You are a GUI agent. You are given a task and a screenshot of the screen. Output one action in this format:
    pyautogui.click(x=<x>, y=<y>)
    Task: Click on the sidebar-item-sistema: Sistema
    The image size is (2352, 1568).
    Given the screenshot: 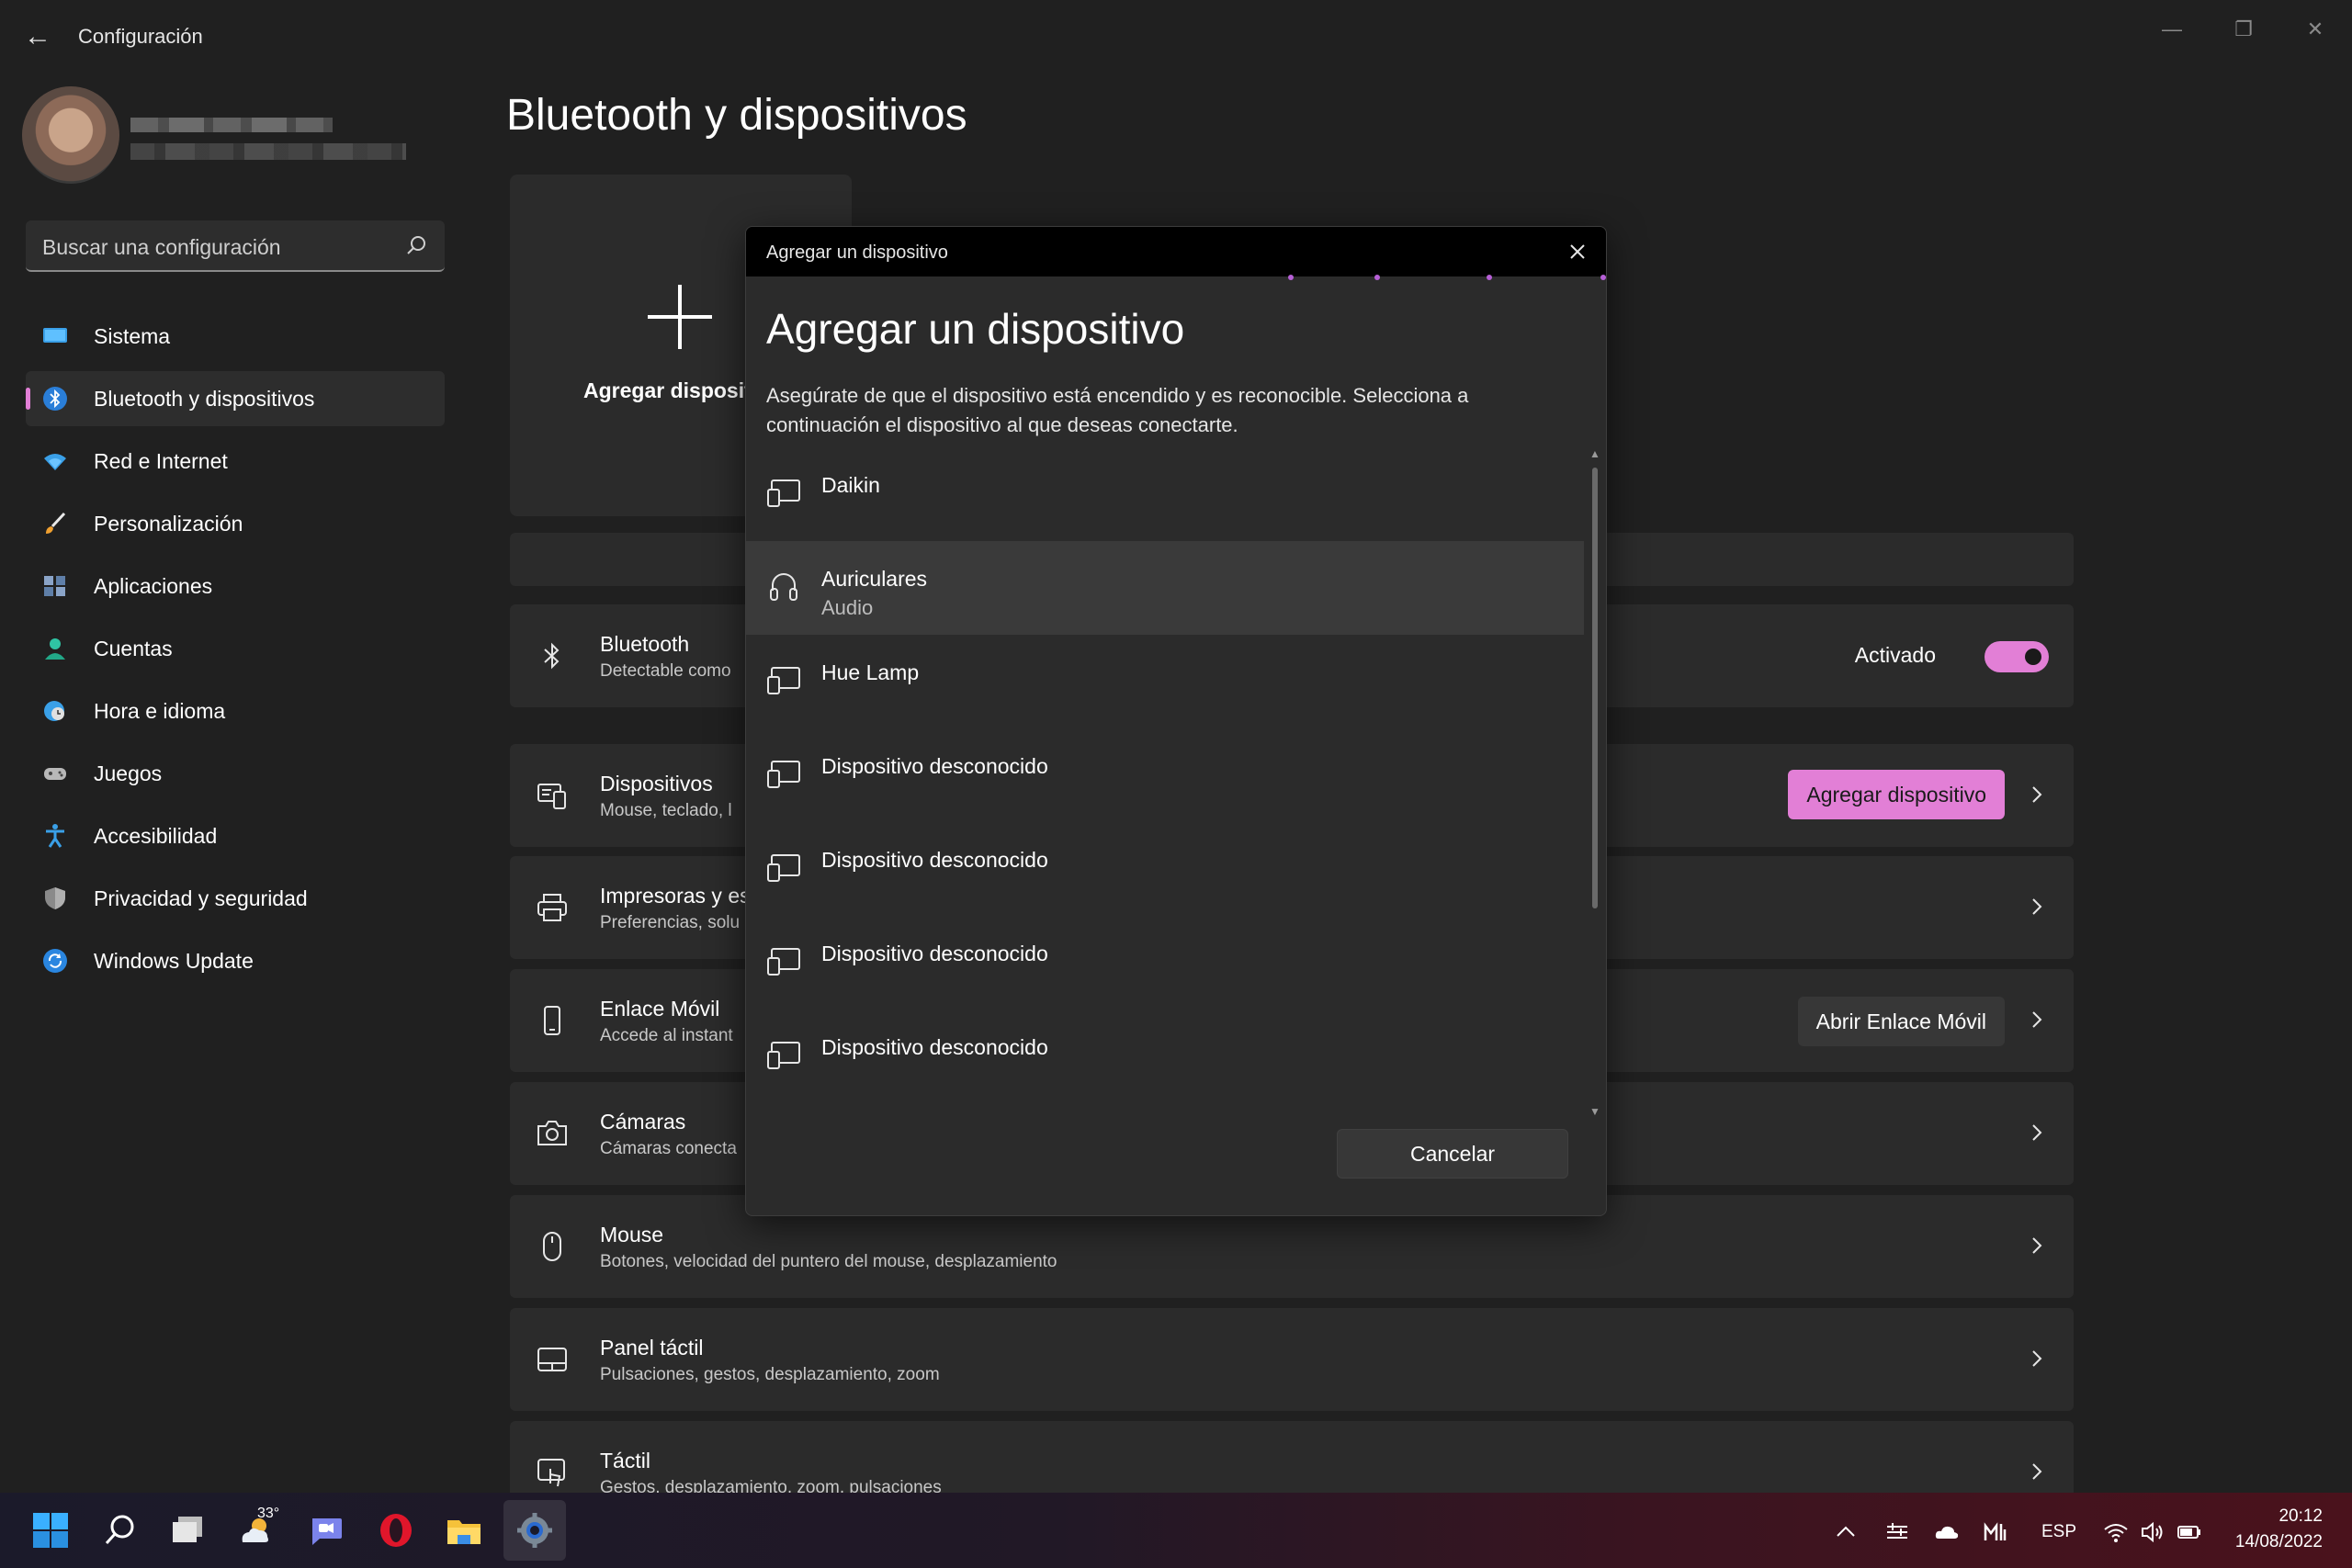 What is the action you would take?
    pyautogui.click(x=236, y=337)
    